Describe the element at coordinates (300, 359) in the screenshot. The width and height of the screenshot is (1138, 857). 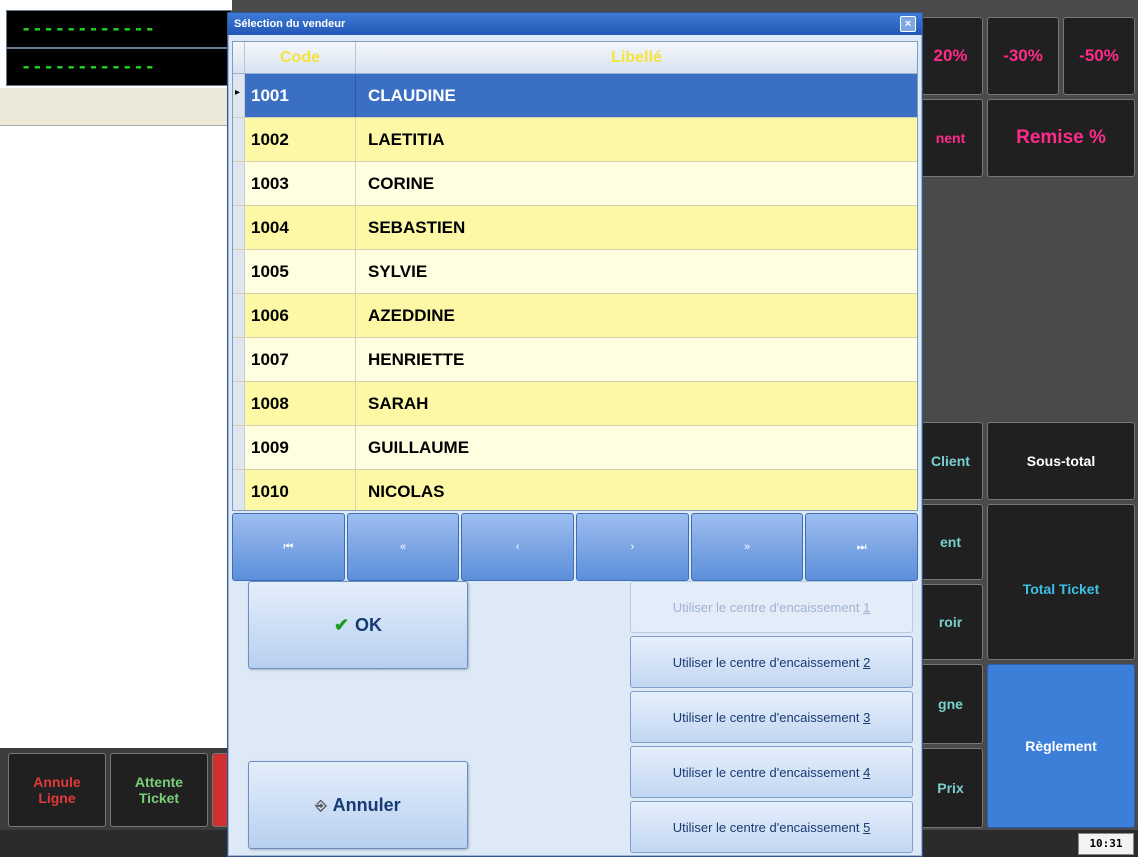
I see `row-code: 1007` at that location.